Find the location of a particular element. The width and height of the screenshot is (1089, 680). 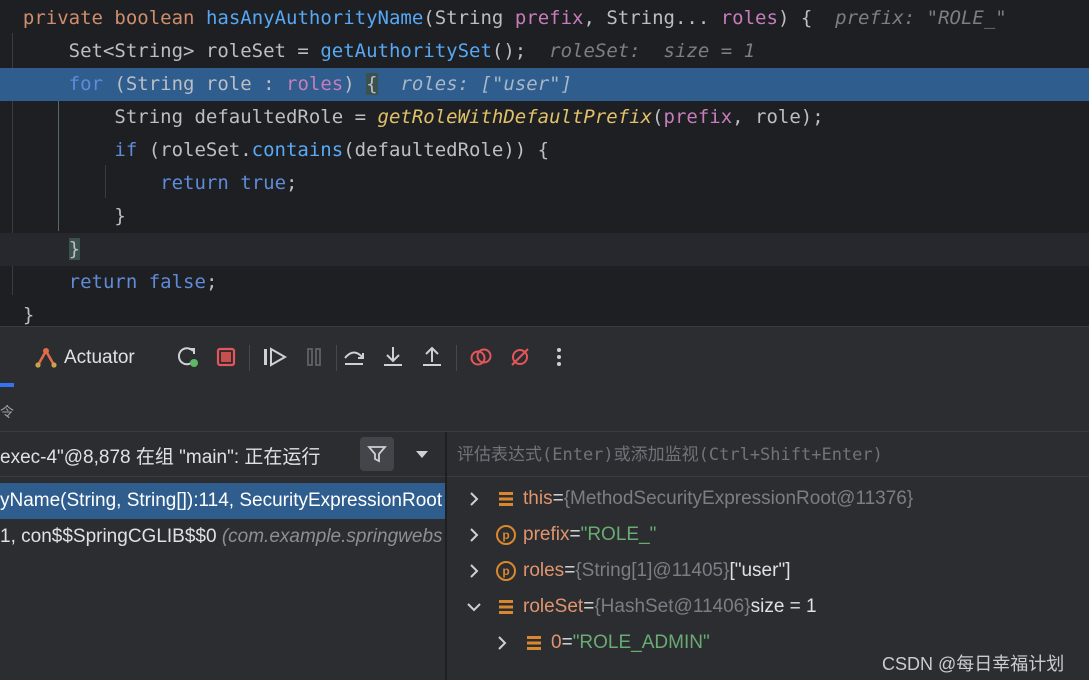

variable-row: roleSet = {HashSet@11406} size = 1 is located at coordinates (641, 607).